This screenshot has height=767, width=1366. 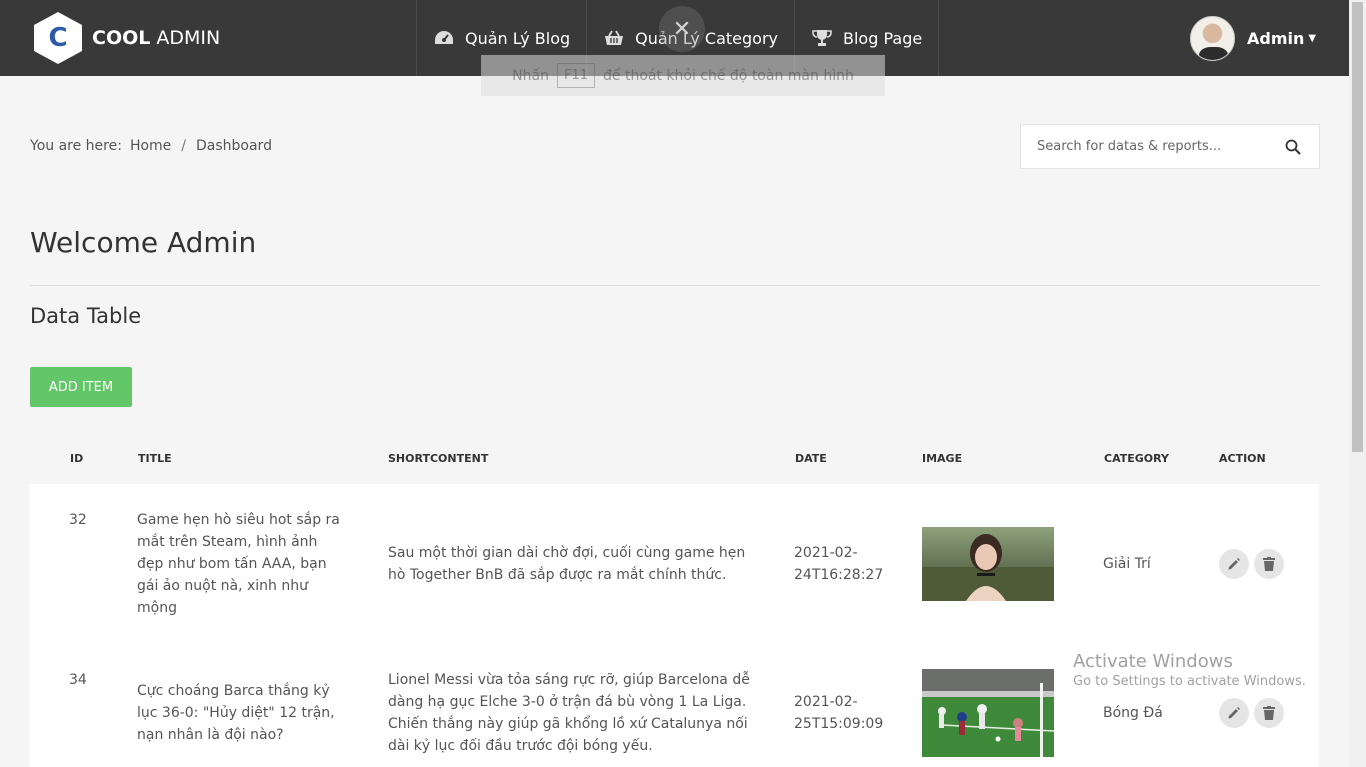 What do you see at coordinates (1127, 564) in the screenshot?
I see `cell-category: Giải Trí` at bounding box center [1127, 564].